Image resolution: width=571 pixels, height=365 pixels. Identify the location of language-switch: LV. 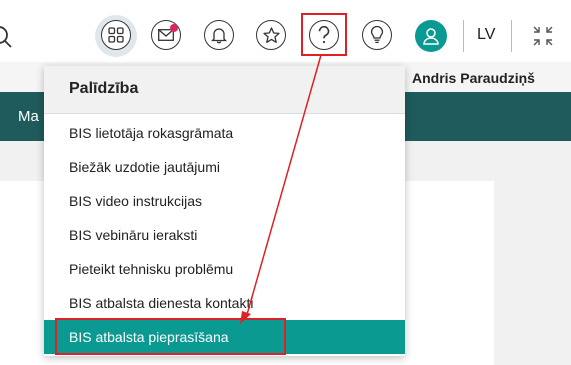
(486, 35).